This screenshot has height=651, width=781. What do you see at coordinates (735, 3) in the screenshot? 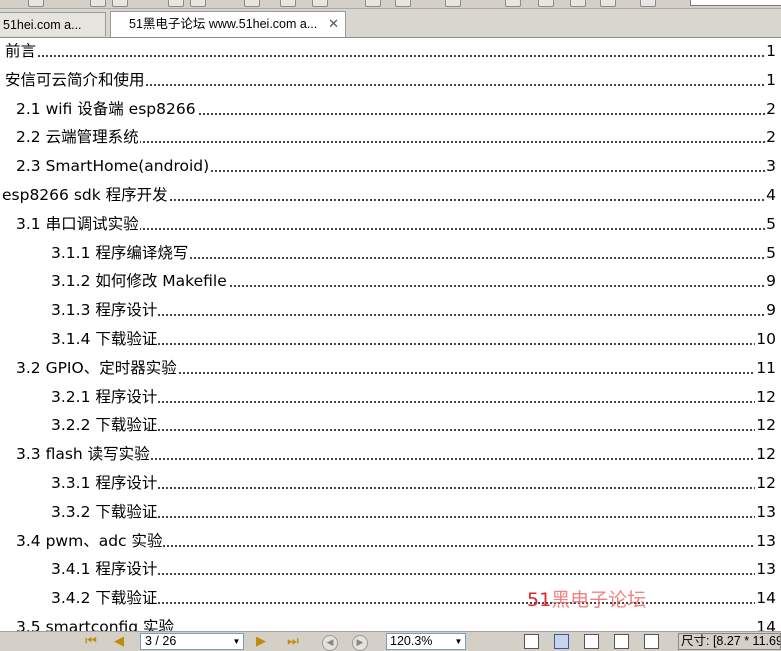
I see `toolbar-search-field` at bounding box center [735, 3].